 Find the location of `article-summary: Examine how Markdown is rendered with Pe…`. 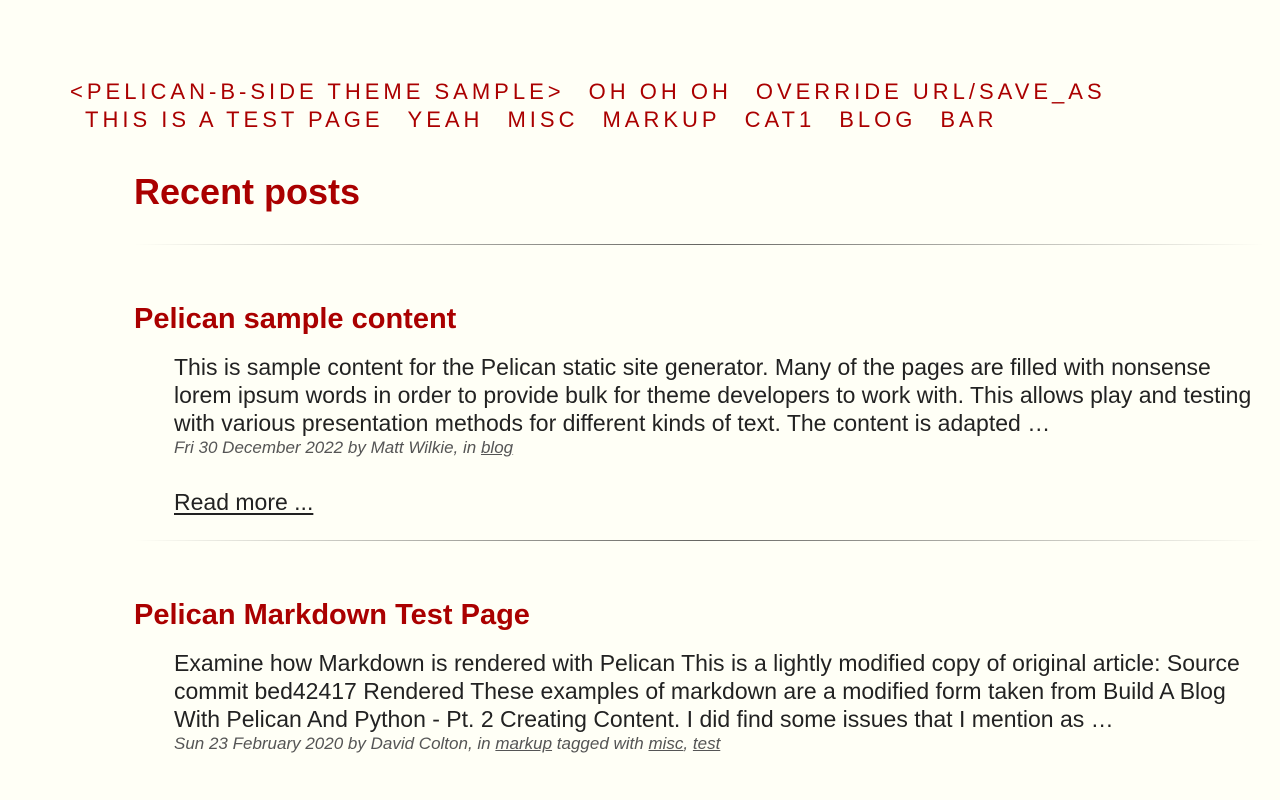

article-summary: Examine how Markdown is rendered with Pe… is located at coordinates (707, 691).